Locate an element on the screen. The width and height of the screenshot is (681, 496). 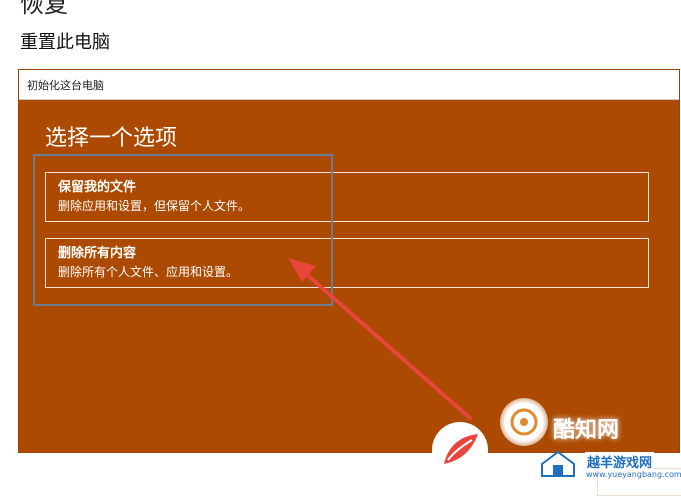
watermark-site-text: 越羊游戏网 is located at coordinates (620, 461).